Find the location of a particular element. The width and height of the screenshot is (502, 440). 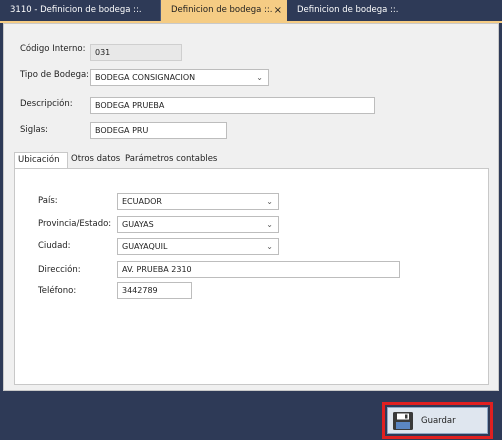

tab-bodega-3110: 3110 - Definicion de bodega ::. is located at coordinates (80, 10).